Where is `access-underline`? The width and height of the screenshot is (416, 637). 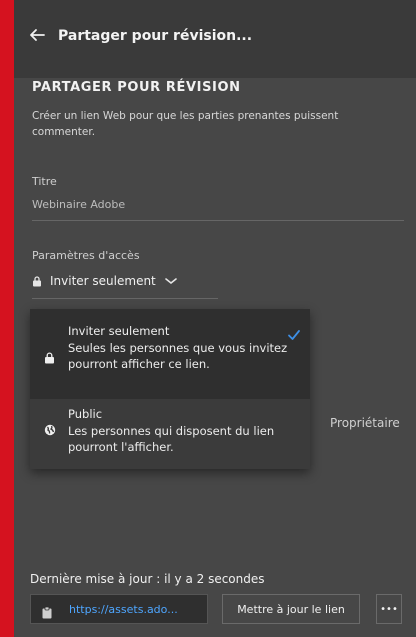
access-underline is located at coordinates (125, 298).